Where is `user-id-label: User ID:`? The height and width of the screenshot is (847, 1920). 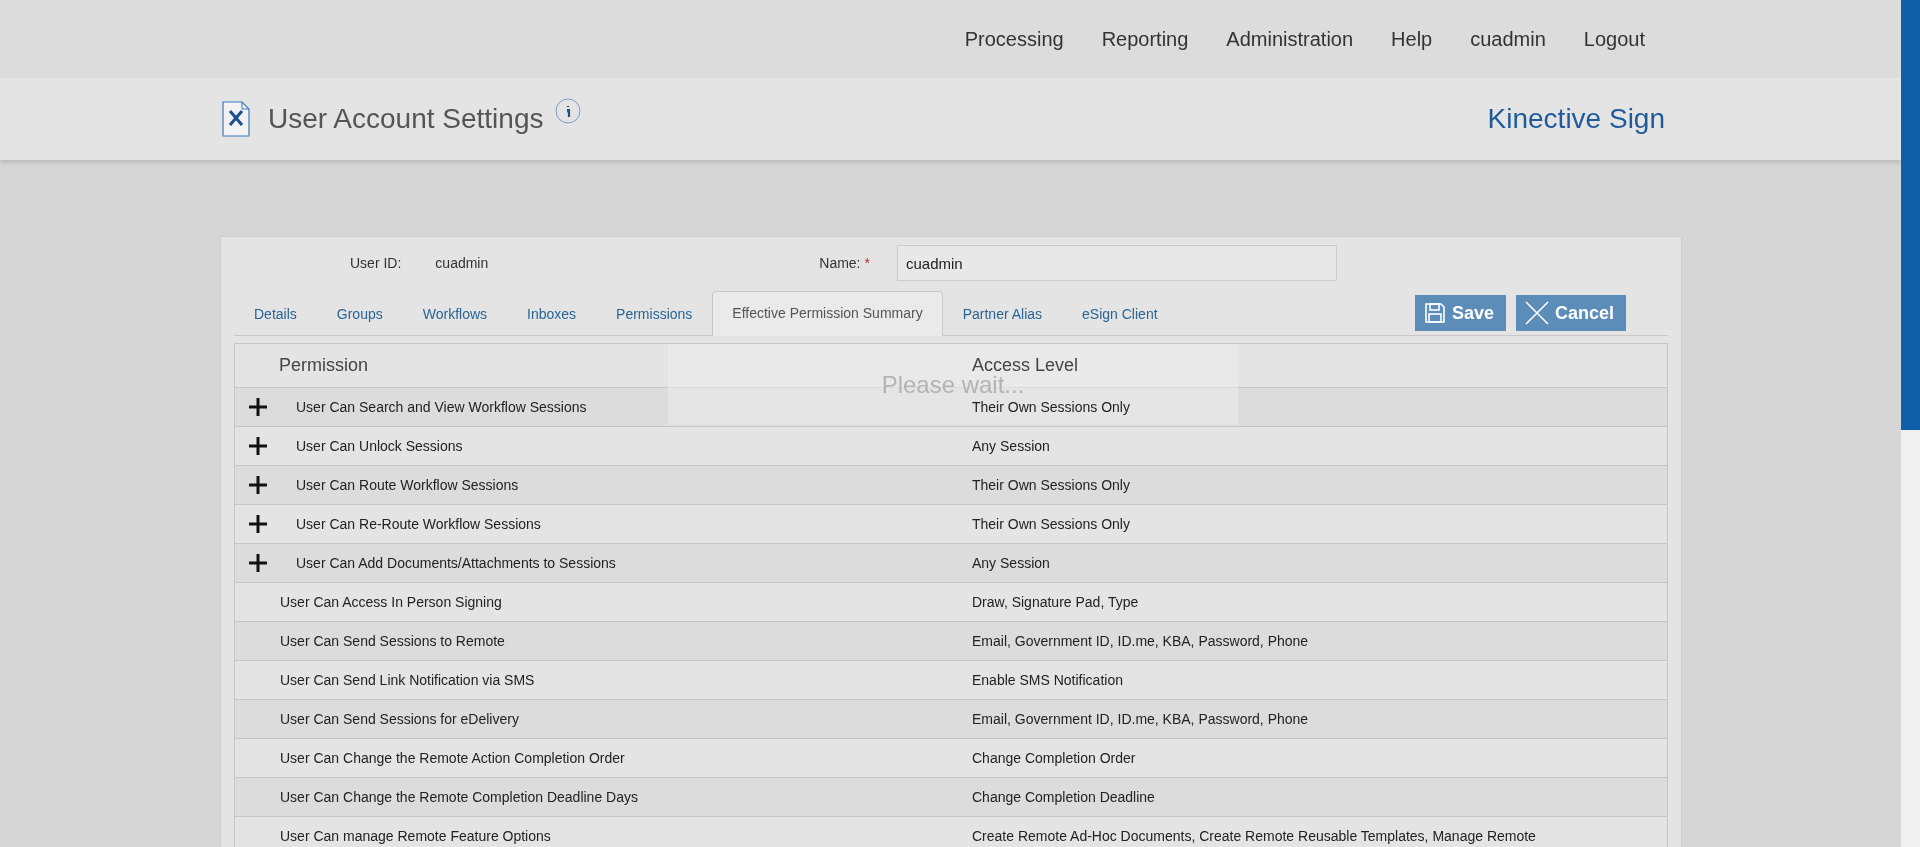 user-id-label: User ID: is located at coordinates (376, 263).